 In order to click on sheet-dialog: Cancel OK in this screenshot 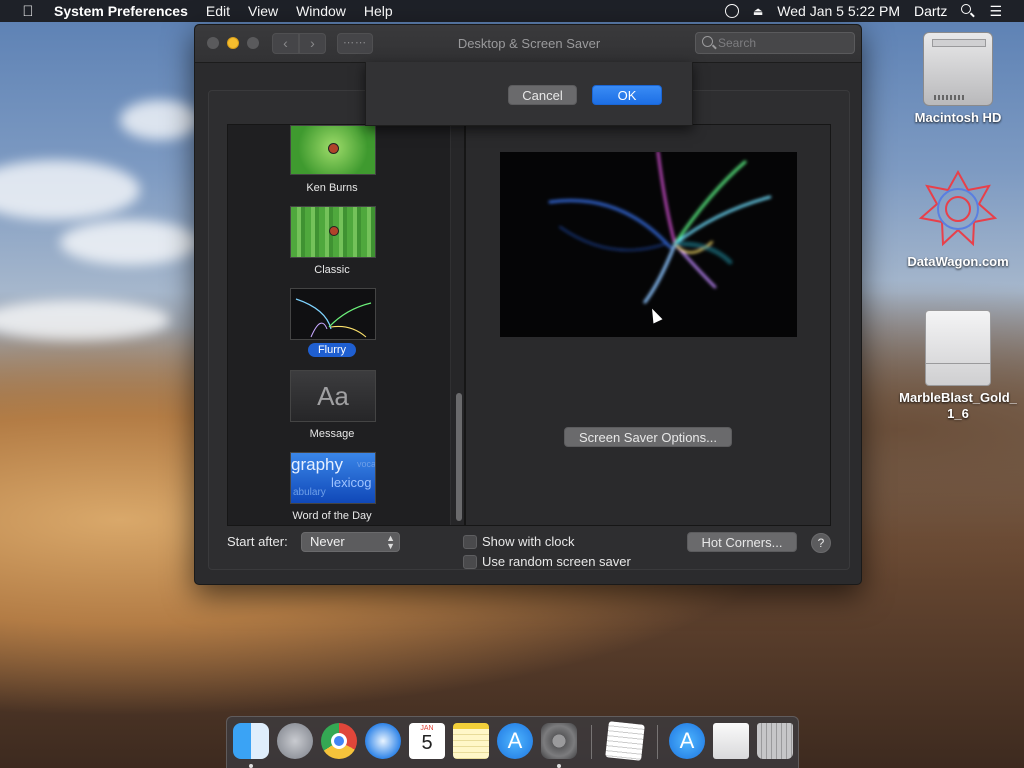, I will do `click(529, 94)`.